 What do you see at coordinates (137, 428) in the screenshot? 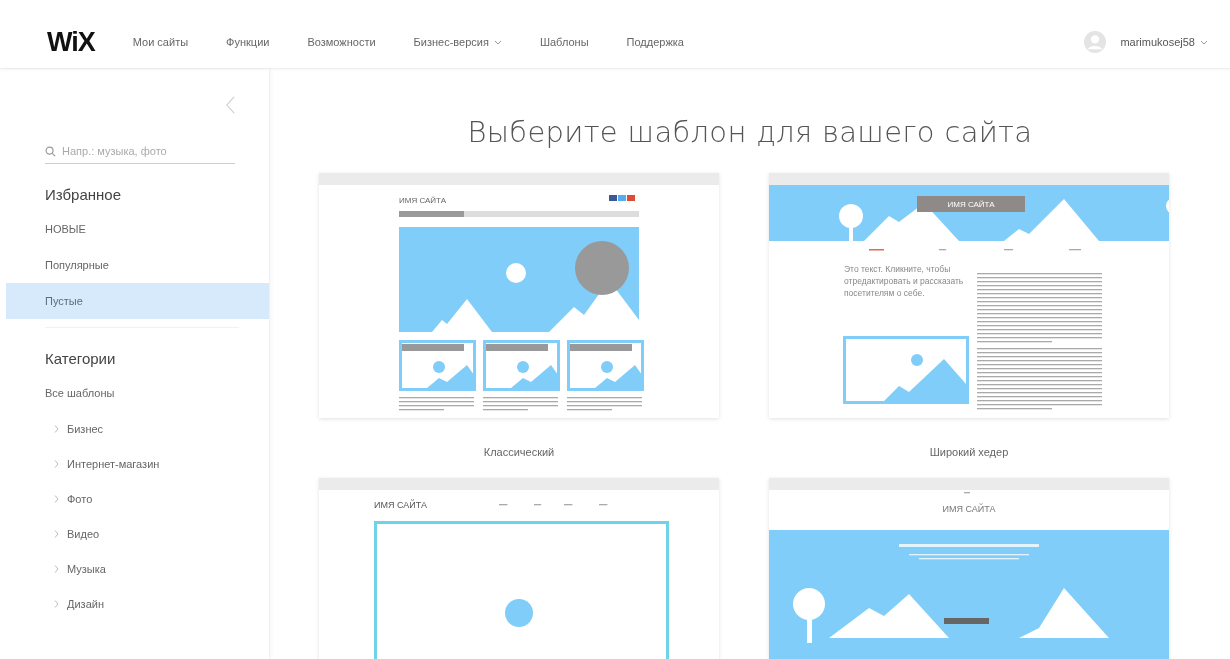
I see `sidebar-item: Бизнес` at bounding box center [137, 428].